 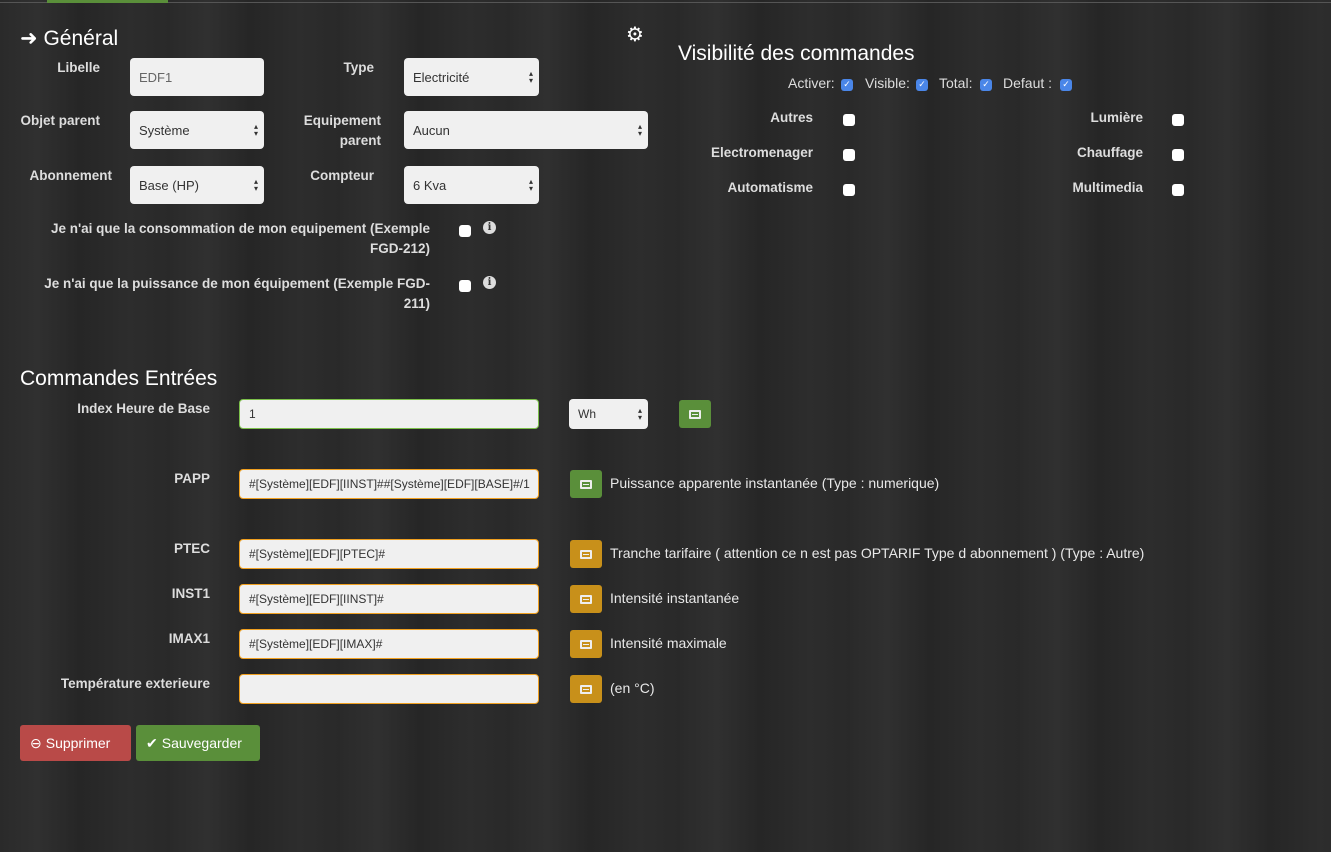 I want to click on category-autres-checkbox, so click(x=849, y=120).